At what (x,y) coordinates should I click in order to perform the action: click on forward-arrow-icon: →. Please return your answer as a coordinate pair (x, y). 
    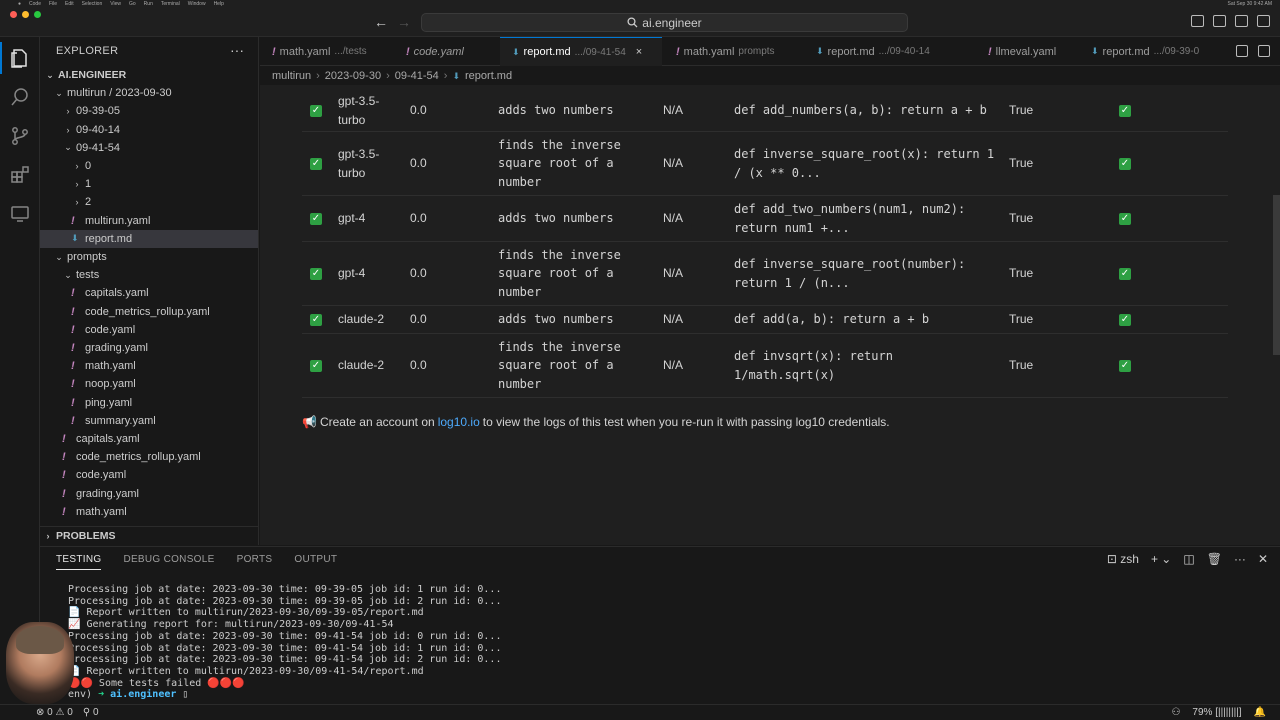
    Looking at the image, I should click on (404, 22).